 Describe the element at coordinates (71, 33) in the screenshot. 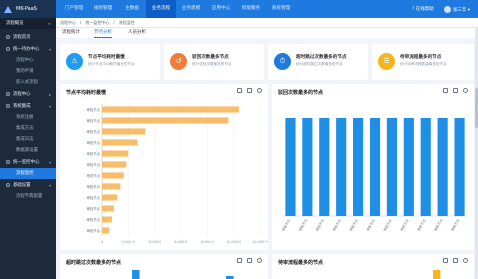

I see `tab-process-stats: 流程统计` at that location.